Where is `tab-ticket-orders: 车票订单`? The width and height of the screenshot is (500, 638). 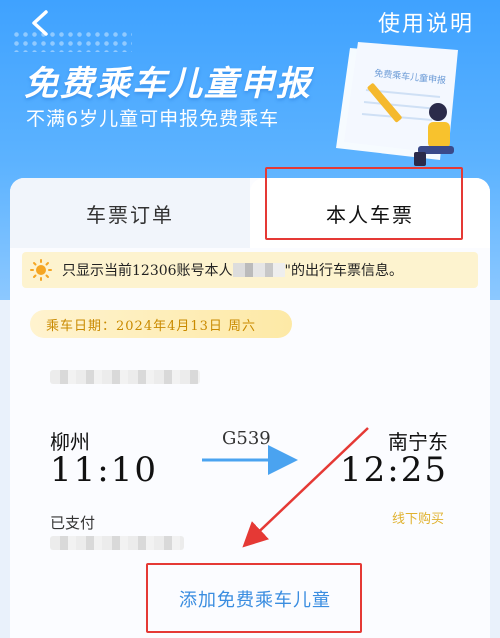
tab-ticket-orders: 车票订单 is located at coordinates (130, 213).